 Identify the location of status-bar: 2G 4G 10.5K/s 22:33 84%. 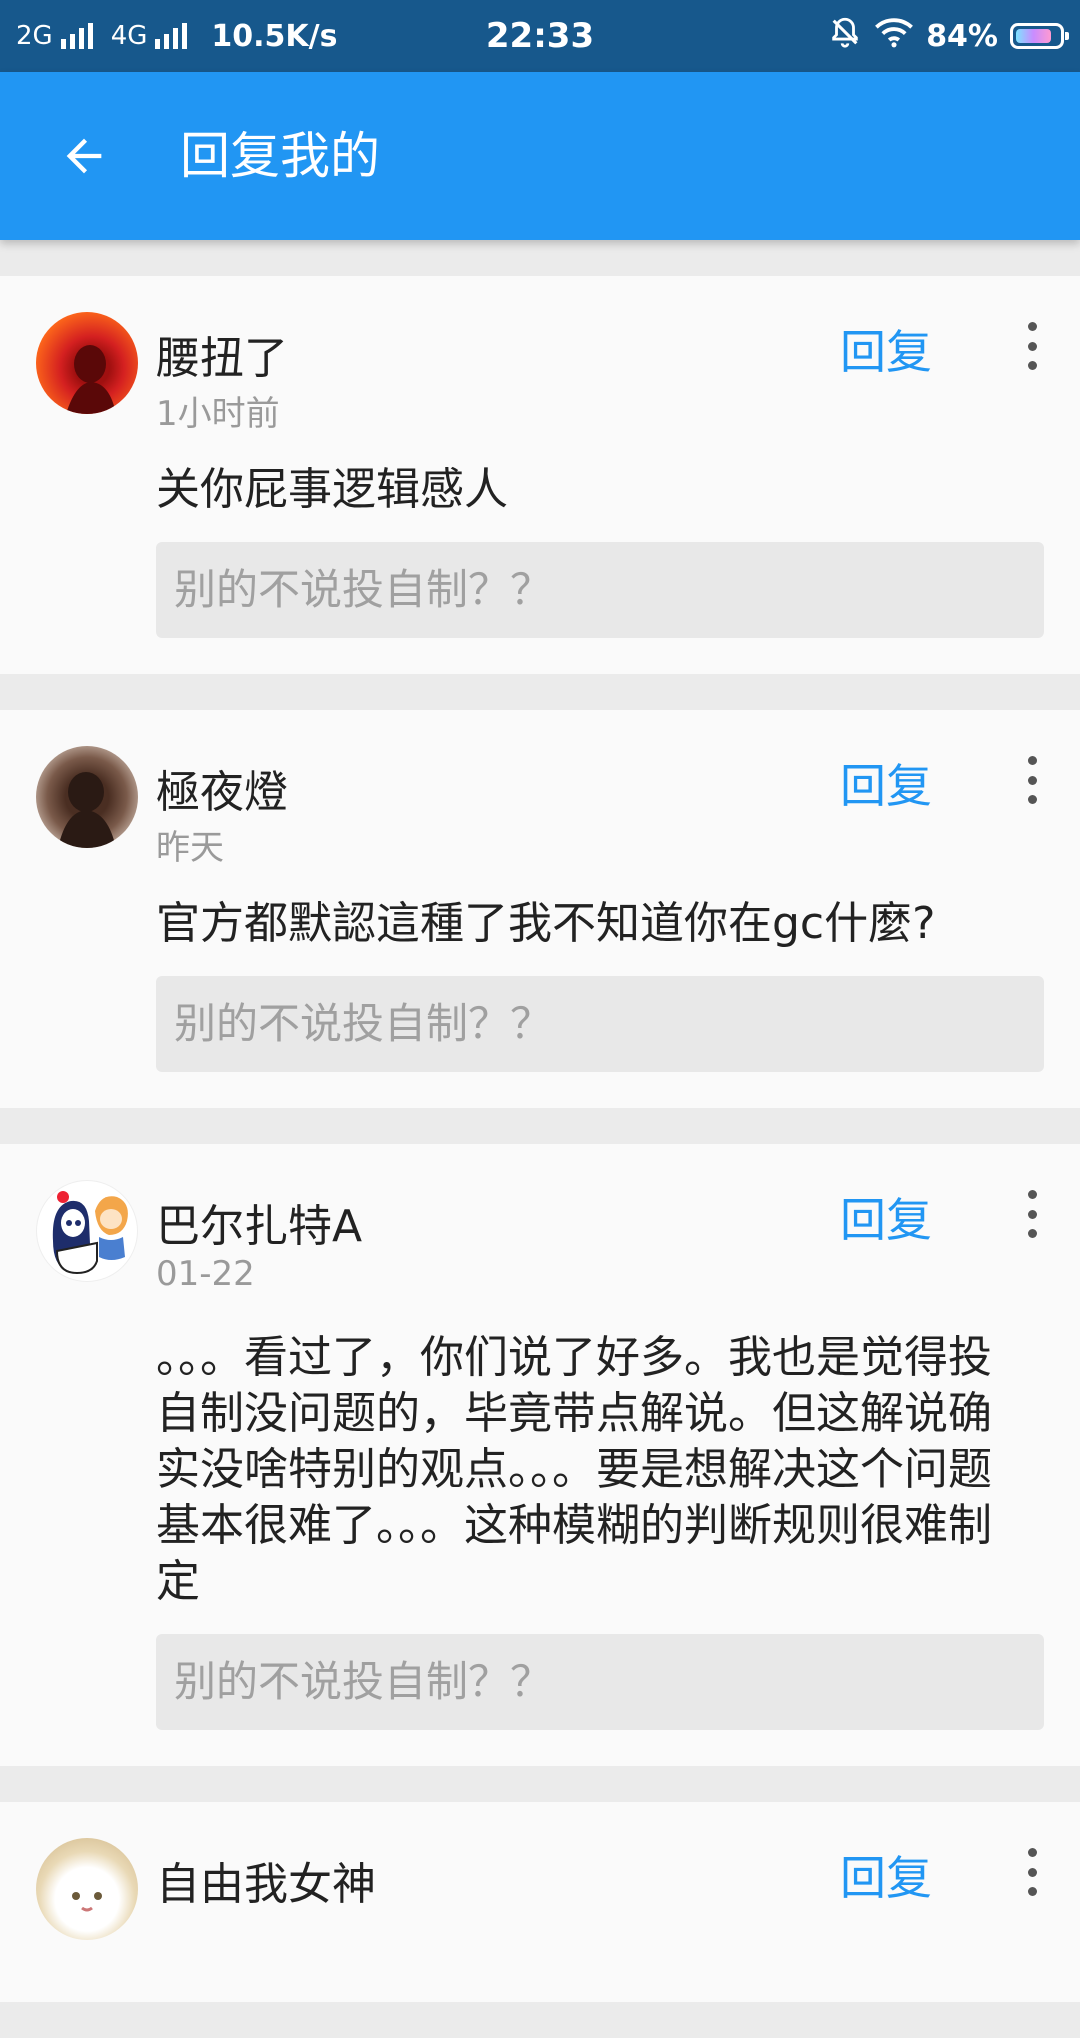
(540, 36).